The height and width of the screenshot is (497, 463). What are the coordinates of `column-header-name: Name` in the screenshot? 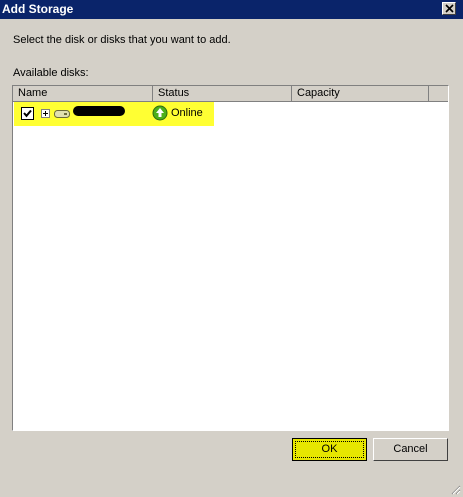 It's located at (83, 94).